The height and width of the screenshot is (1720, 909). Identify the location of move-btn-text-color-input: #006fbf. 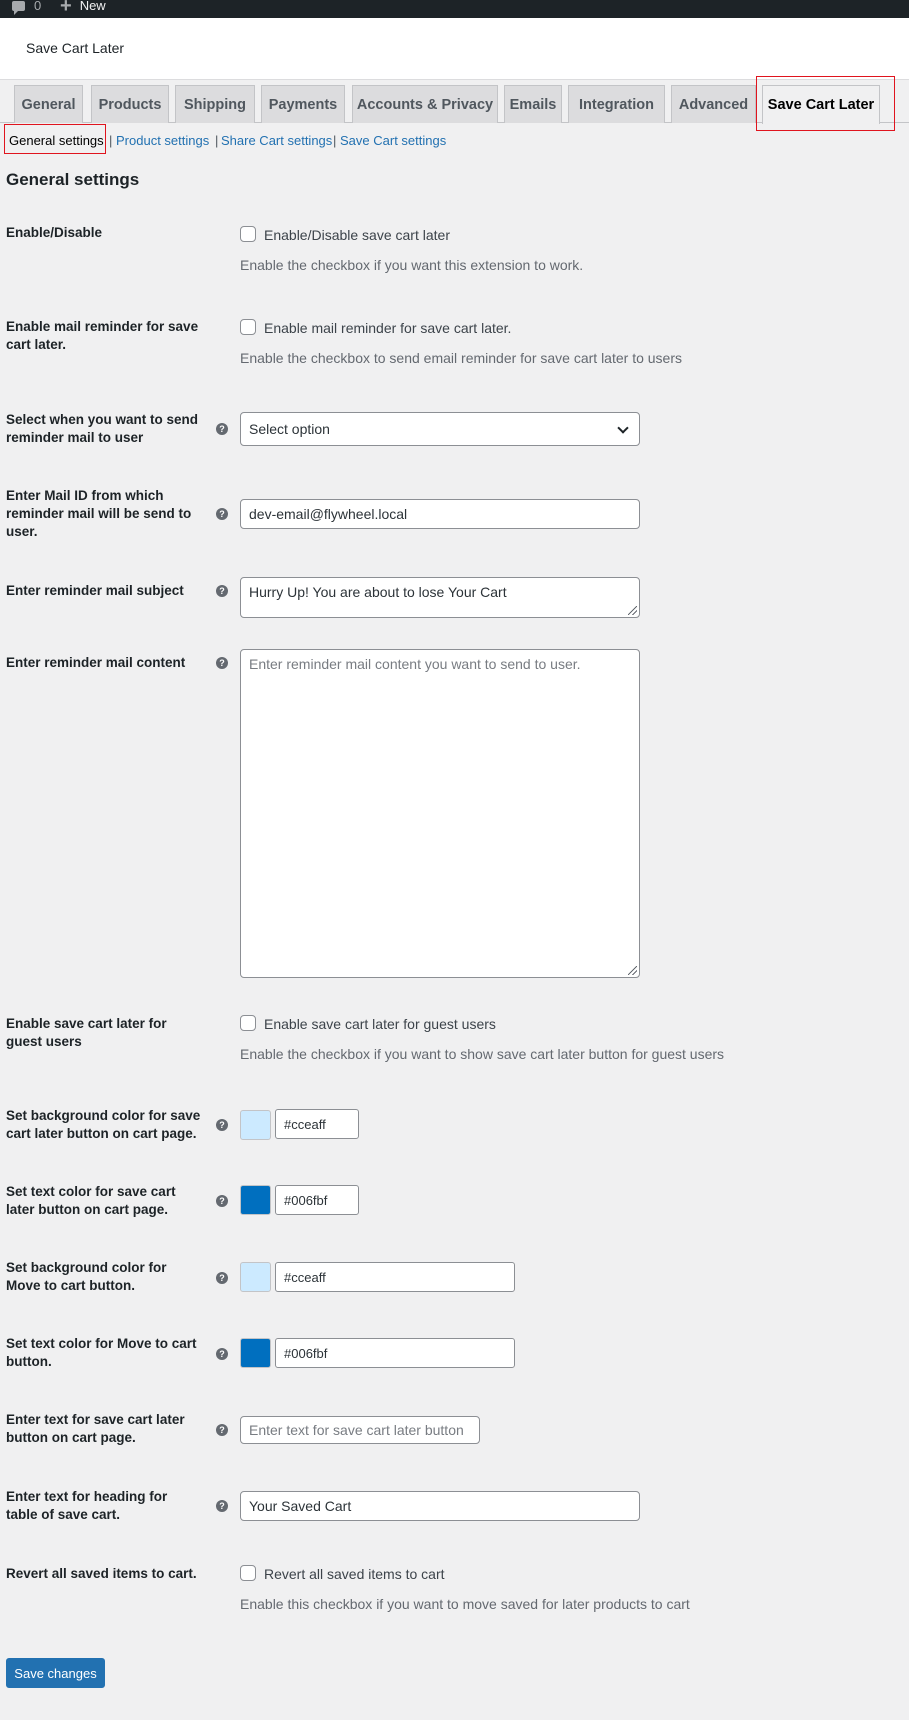
(395, 1353).